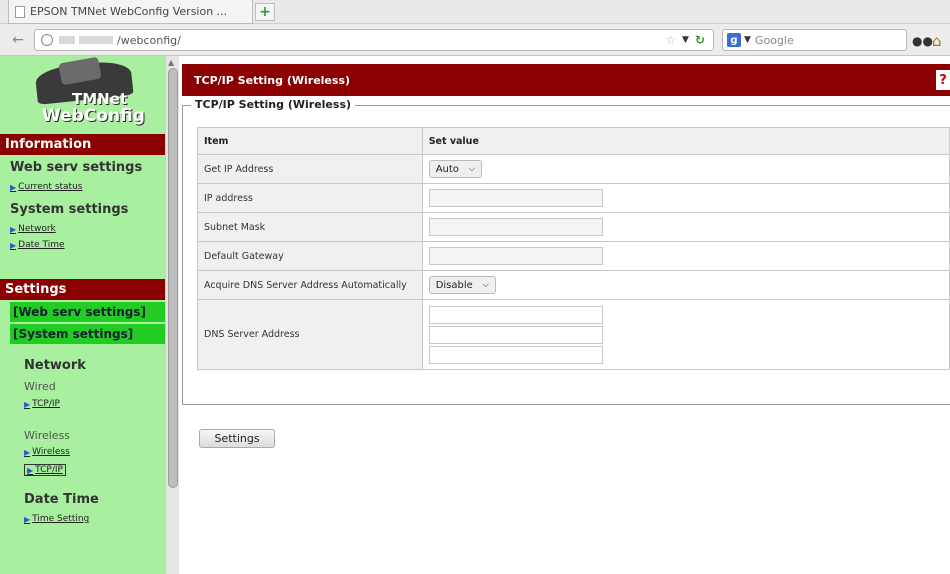 The width and height of the screenshot is (950, 574). I want to click on help-icon: ?, so click(943, 80).